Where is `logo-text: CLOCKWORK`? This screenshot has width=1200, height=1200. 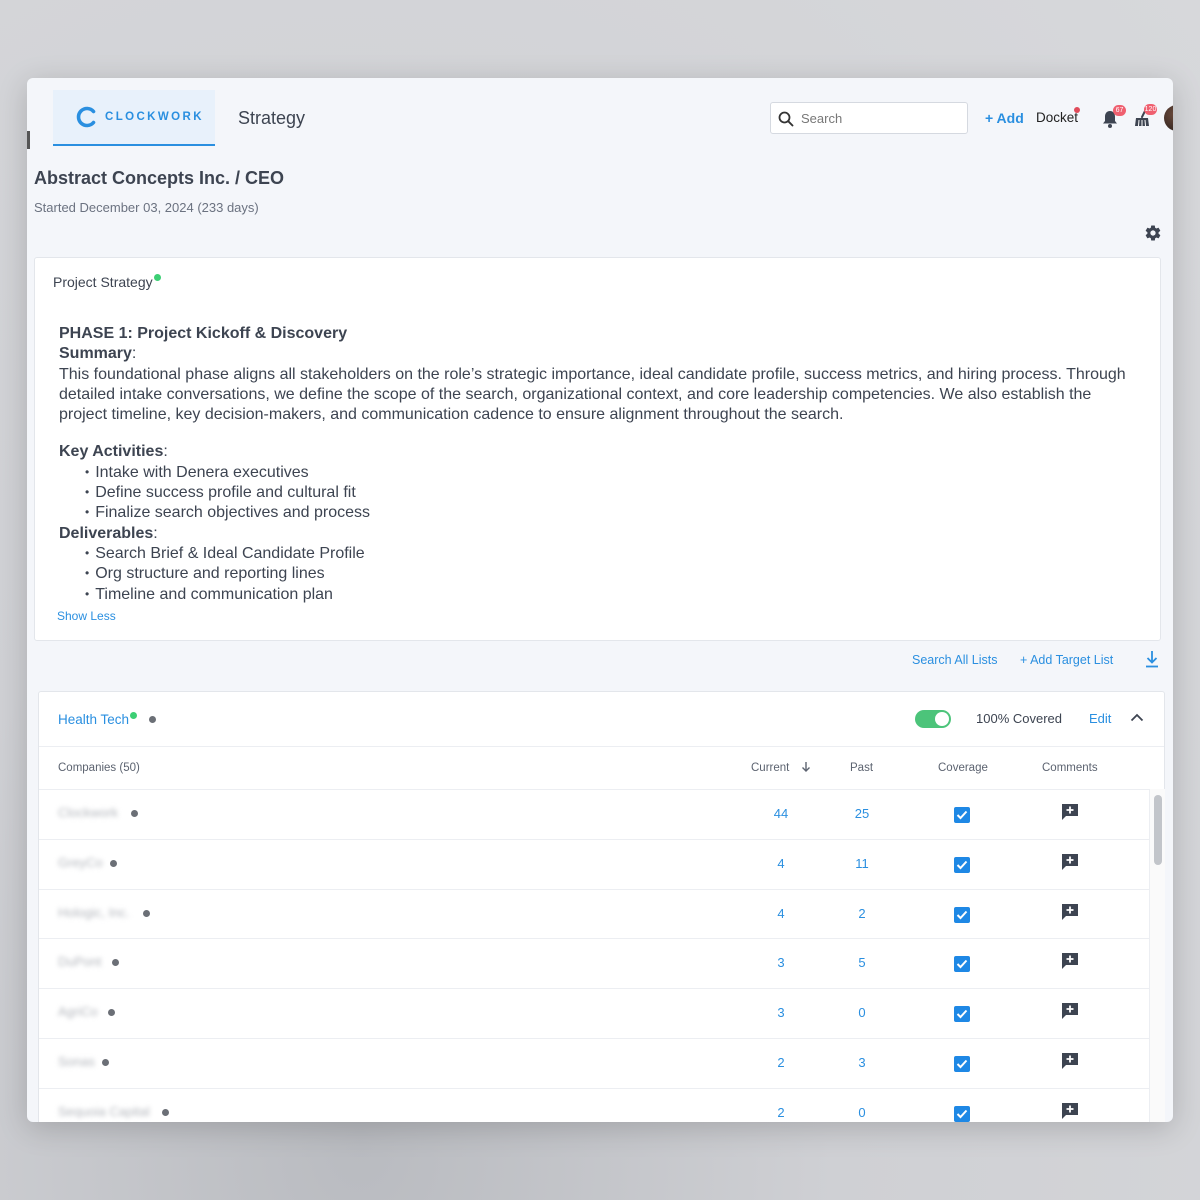
logo-text: CLOCKWORK is located at coordinates (154, 117).